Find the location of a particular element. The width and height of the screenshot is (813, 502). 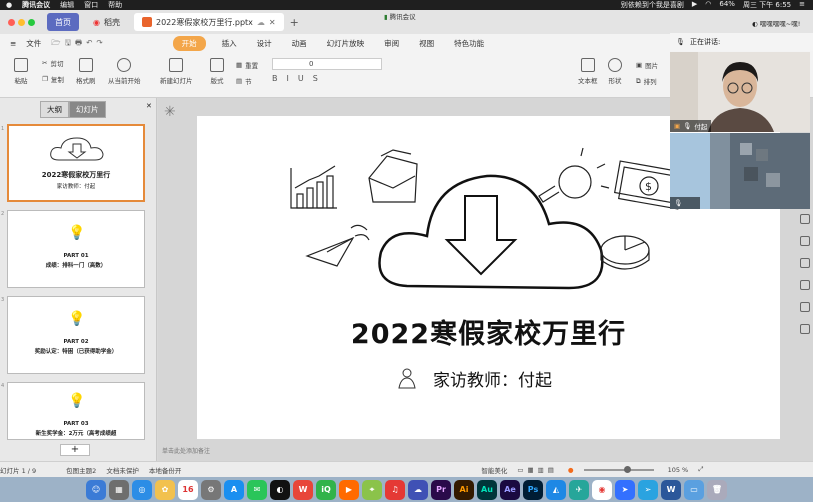

tab-docer: ◉ 稻壳 is located at coordinates (106, 22).